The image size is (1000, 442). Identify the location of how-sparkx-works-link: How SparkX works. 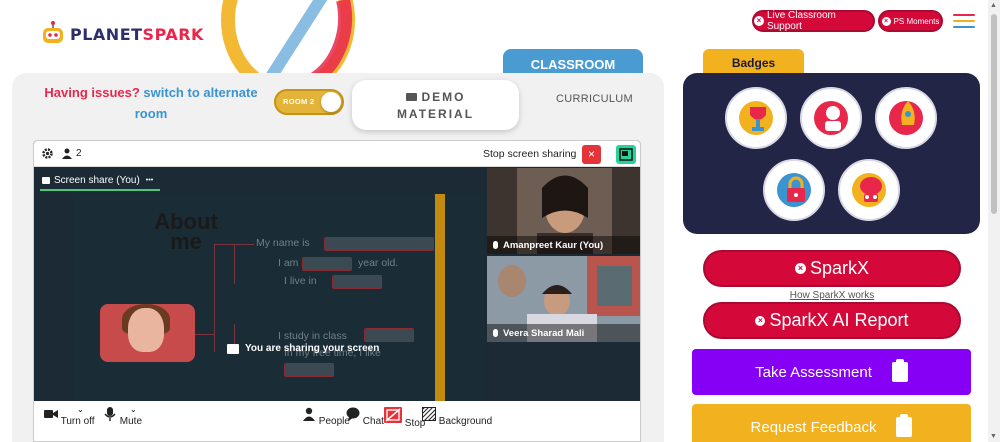
(832, 295).